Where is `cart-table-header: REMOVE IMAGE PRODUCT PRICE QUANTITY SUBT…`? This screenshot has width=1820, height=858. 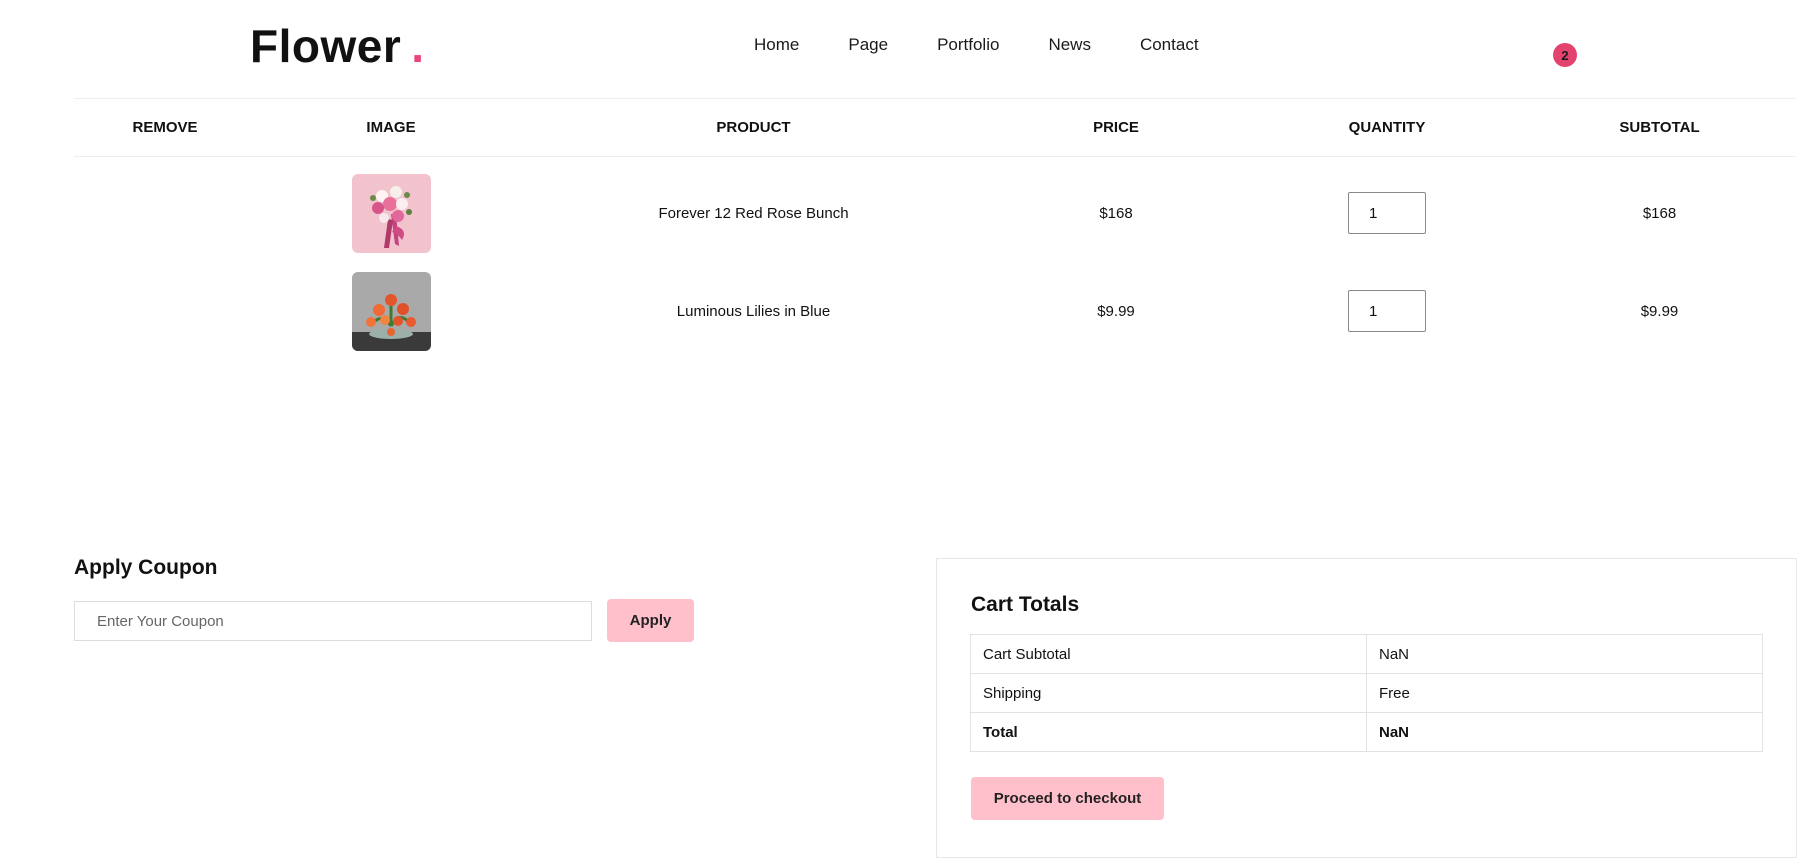 cart-table-header: REMOVE IMAGE PRODUCT PRICE QUANTITY SUBT… is located at coordinates (935, 128).